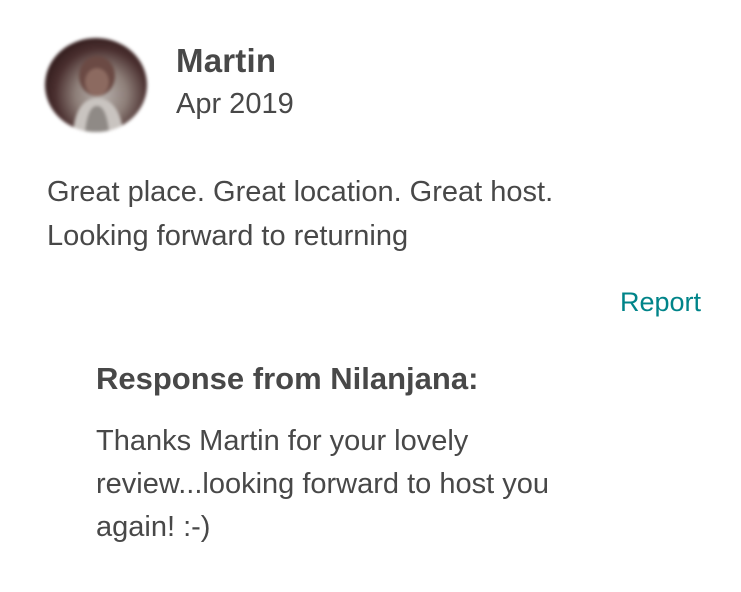 Image resolution: width=741 pixels, height=592 pixels. I want to click on reviewer-name: Martin, so click(226, 60).